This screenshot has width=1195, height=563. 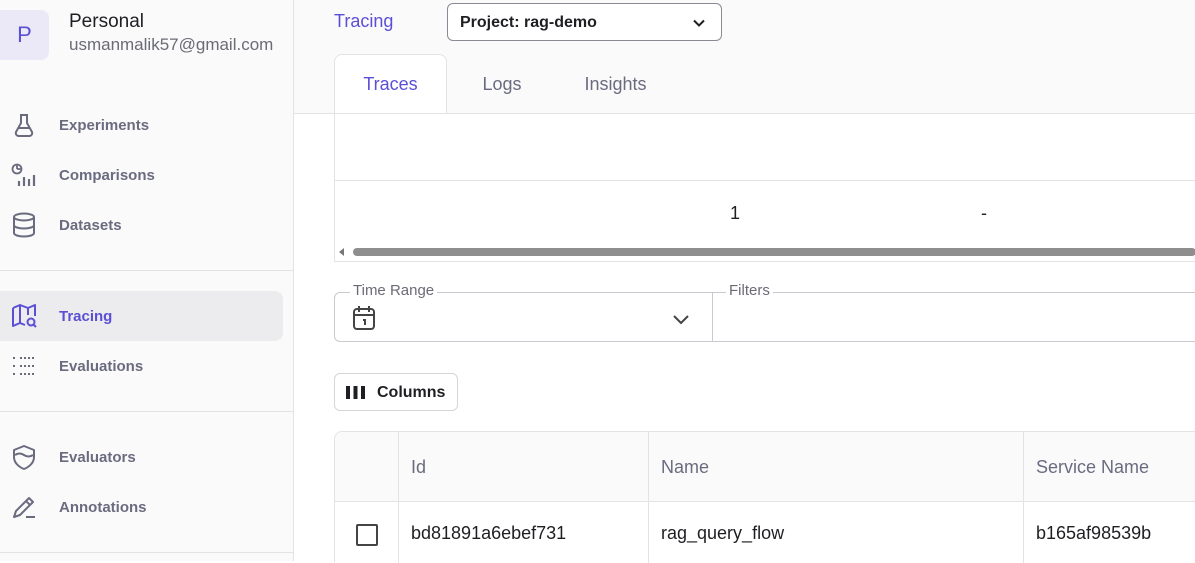 I want to click on sidebar-item-label: Comparisons, so click(x=107, y=175).